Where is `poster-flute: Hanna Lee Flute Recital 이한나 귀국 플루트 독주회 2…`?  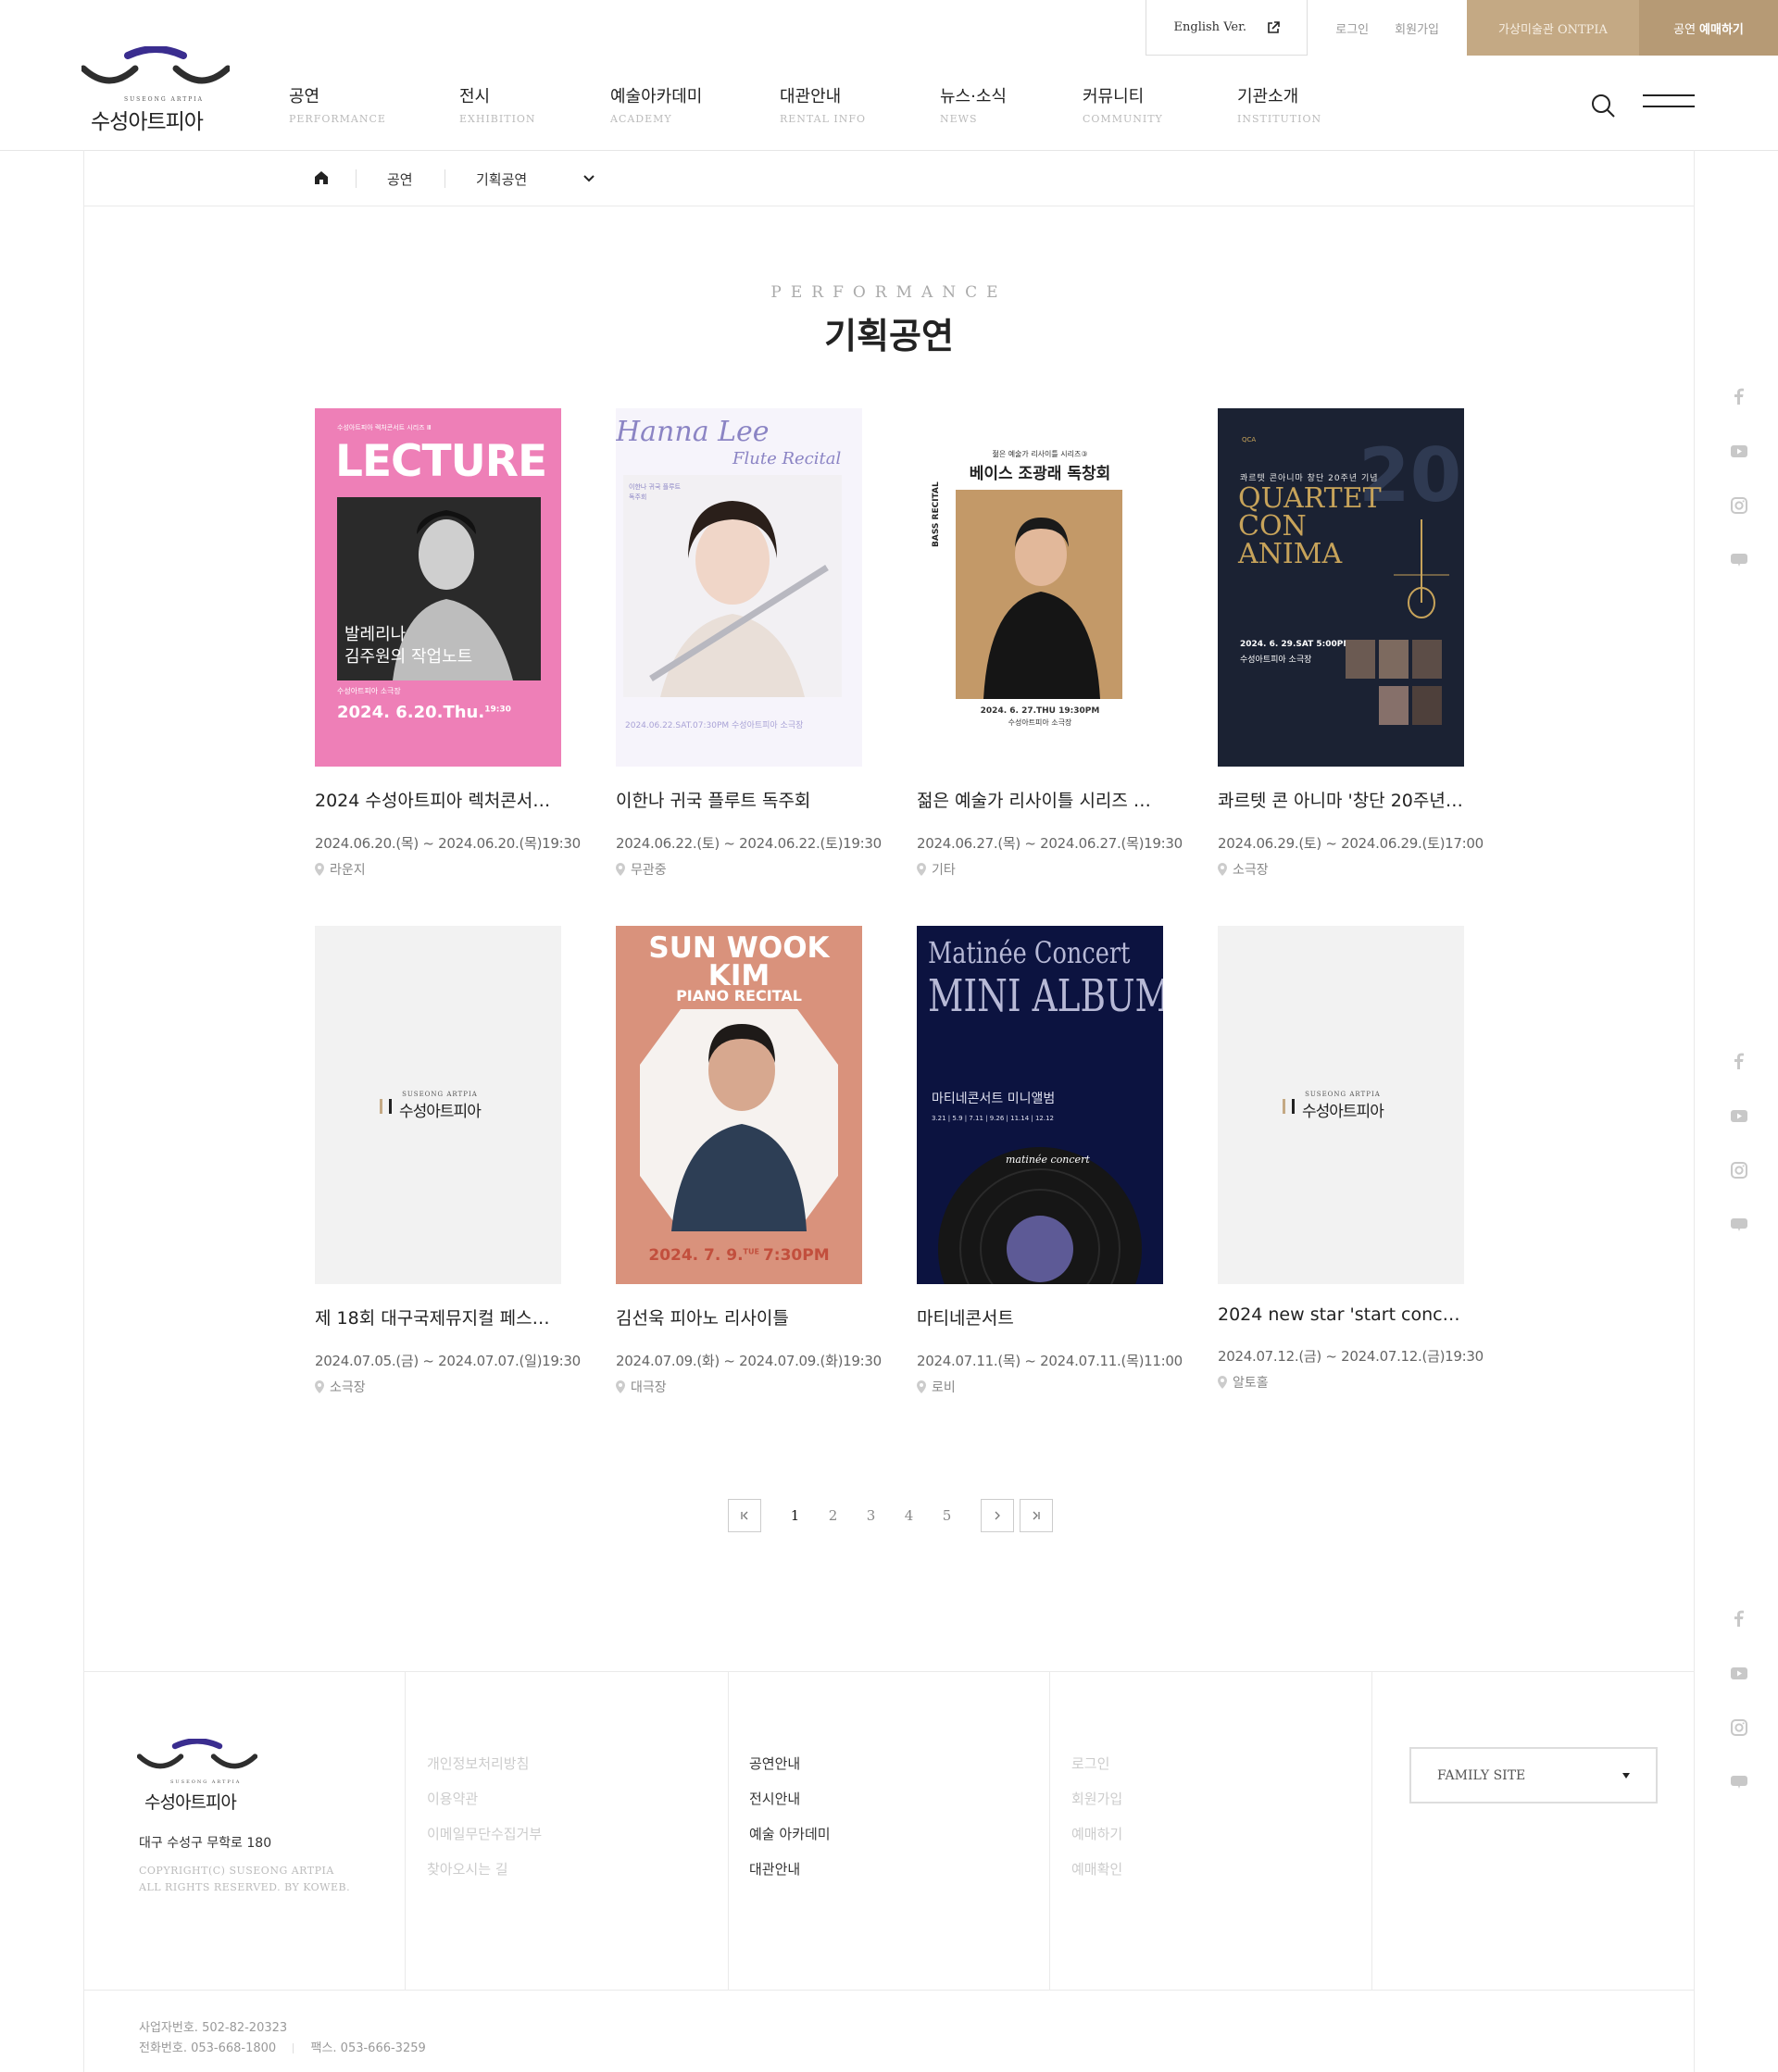 poster-flute: Hanna Lee Flute Recital 이한나 귀국 플루트 독주회 2… is located at coordinates (739, 587).